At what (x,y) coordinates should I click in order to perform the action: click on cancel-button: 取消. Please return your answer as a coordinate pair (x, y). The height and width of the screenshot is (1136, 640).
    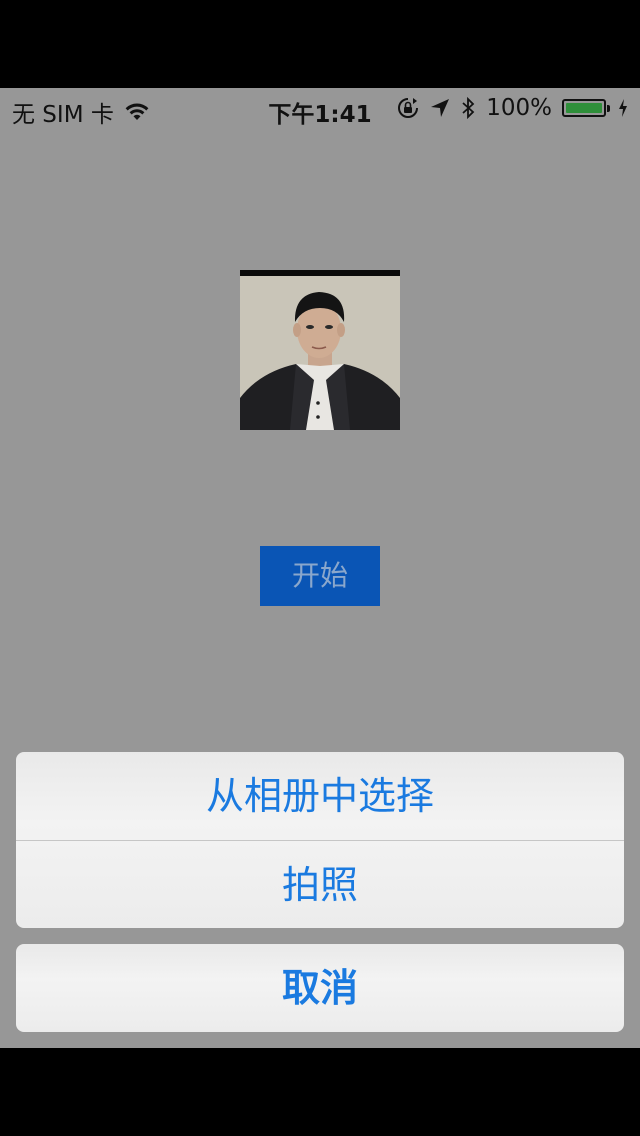
    Looking at the image, I should click on (320, 988).